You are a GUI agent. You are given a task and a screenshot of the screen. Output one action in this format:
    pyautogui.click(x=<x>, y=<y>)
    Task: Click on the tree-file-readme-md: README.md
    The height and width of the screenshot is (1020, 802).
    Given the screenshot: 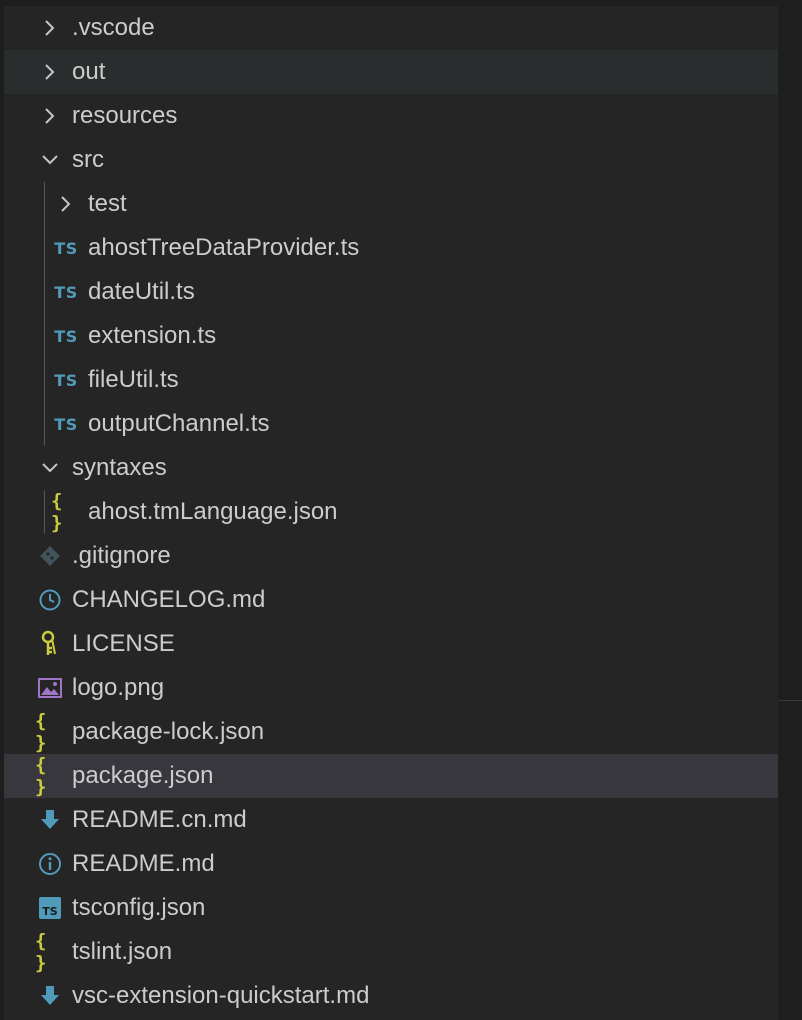 What is the action you would take?
    pyautogui.click(x=391, y=864)
    